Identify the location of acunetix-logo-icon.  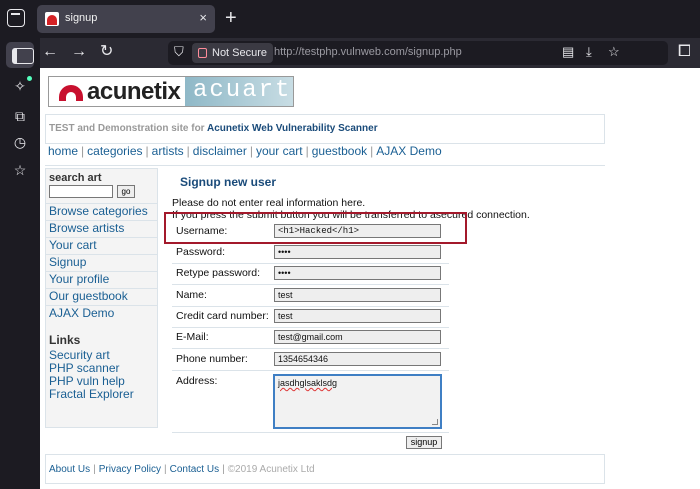
(71, 93).